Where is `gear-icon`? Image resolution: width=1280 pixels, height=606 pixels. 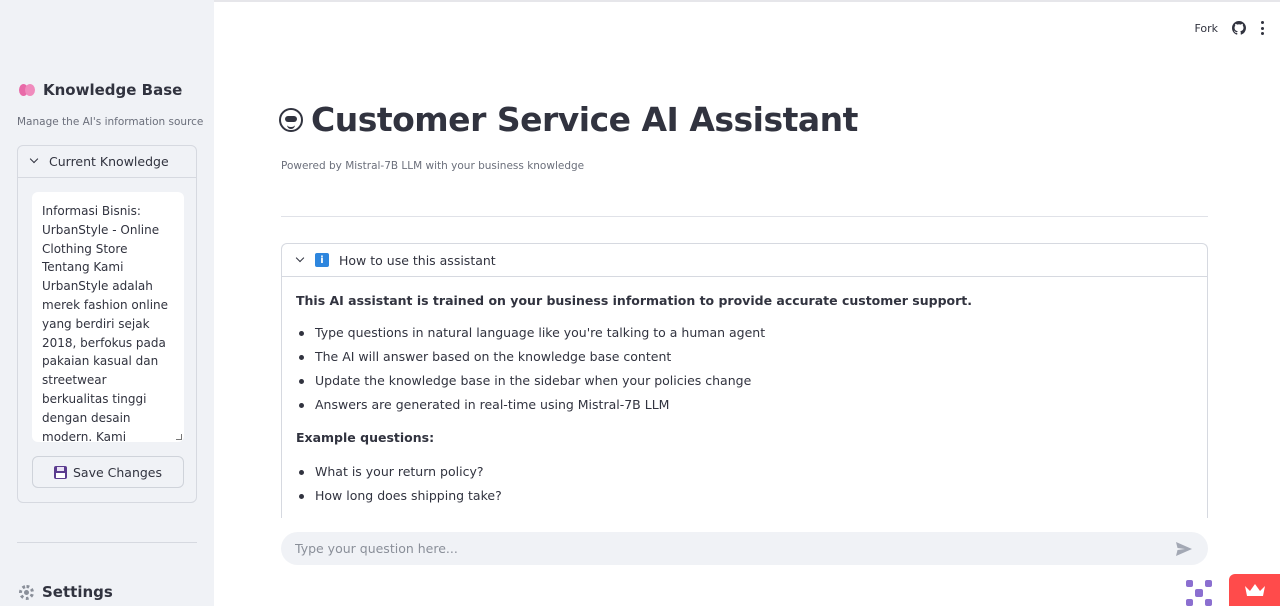
gear-icon is located at coordinates (26, 592).